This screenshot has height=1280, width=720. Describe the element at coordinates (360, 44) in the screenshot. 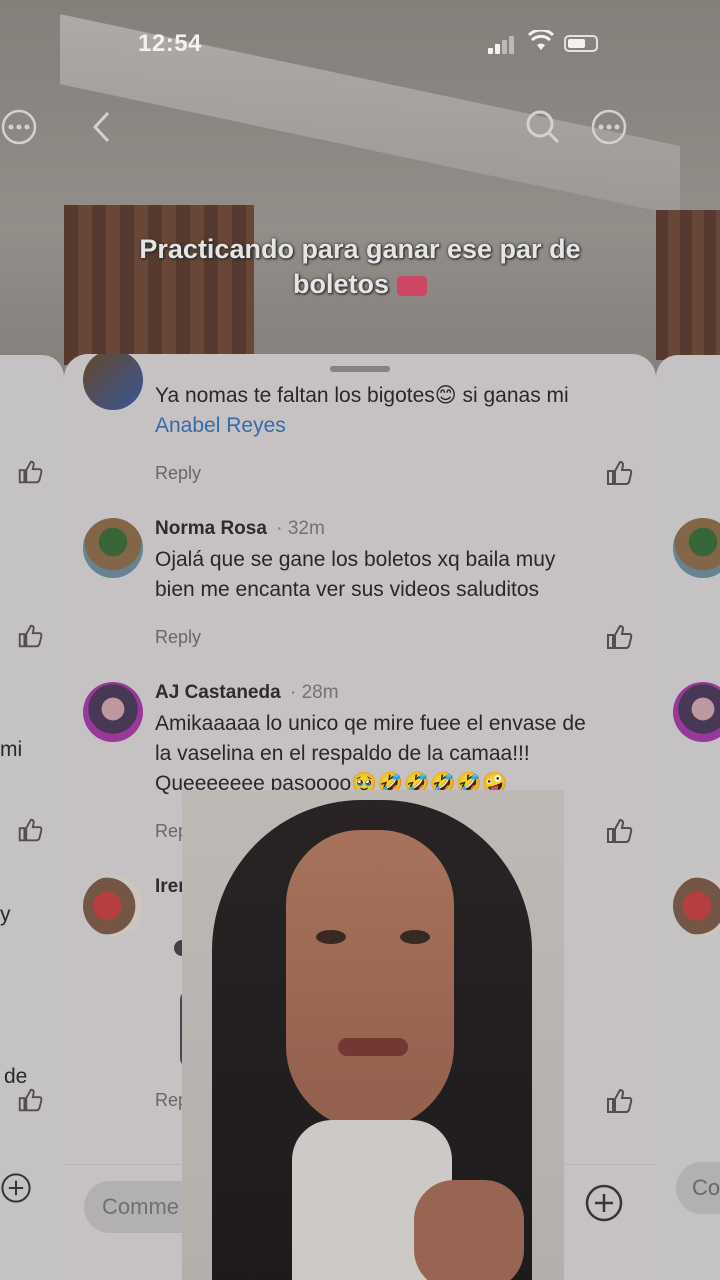

I see `status-bar: 12:54` at that location.